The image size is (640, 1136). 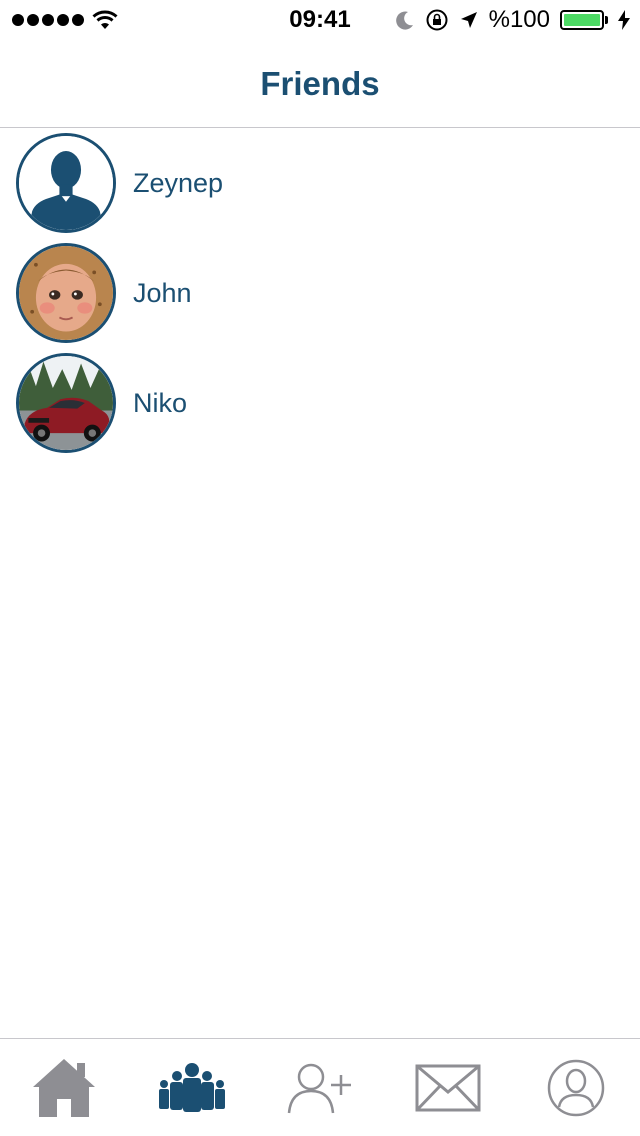 What do you see at coordinates (48, 20) in the screenshot?
I see `signal-strength-icon` at bounding box center [48, 20].